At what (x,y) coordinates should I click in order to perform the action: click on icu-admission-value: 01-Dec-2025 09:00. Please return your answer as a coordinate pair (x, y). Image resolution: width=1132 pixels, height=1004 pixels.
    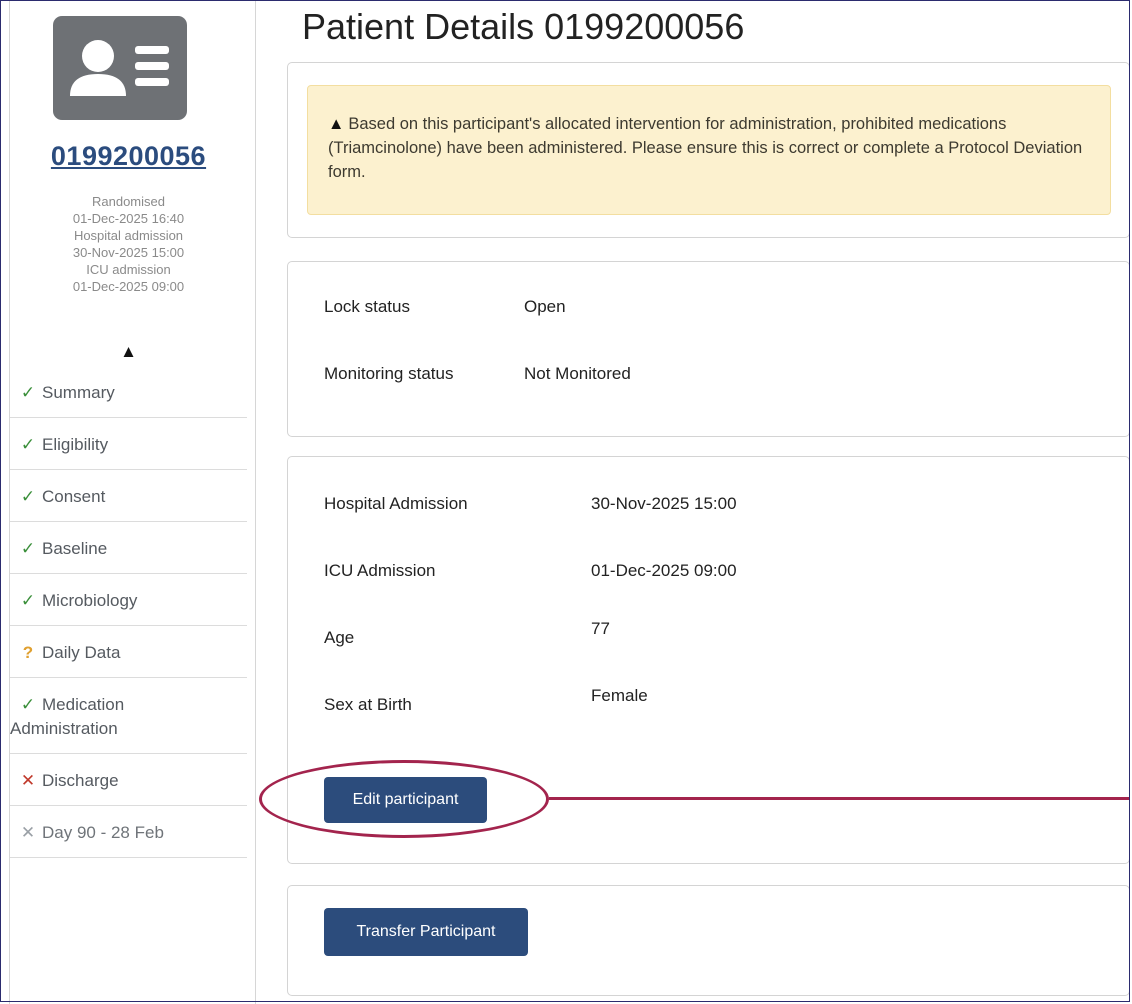
    Looking at the image, I should click on (664, 570).